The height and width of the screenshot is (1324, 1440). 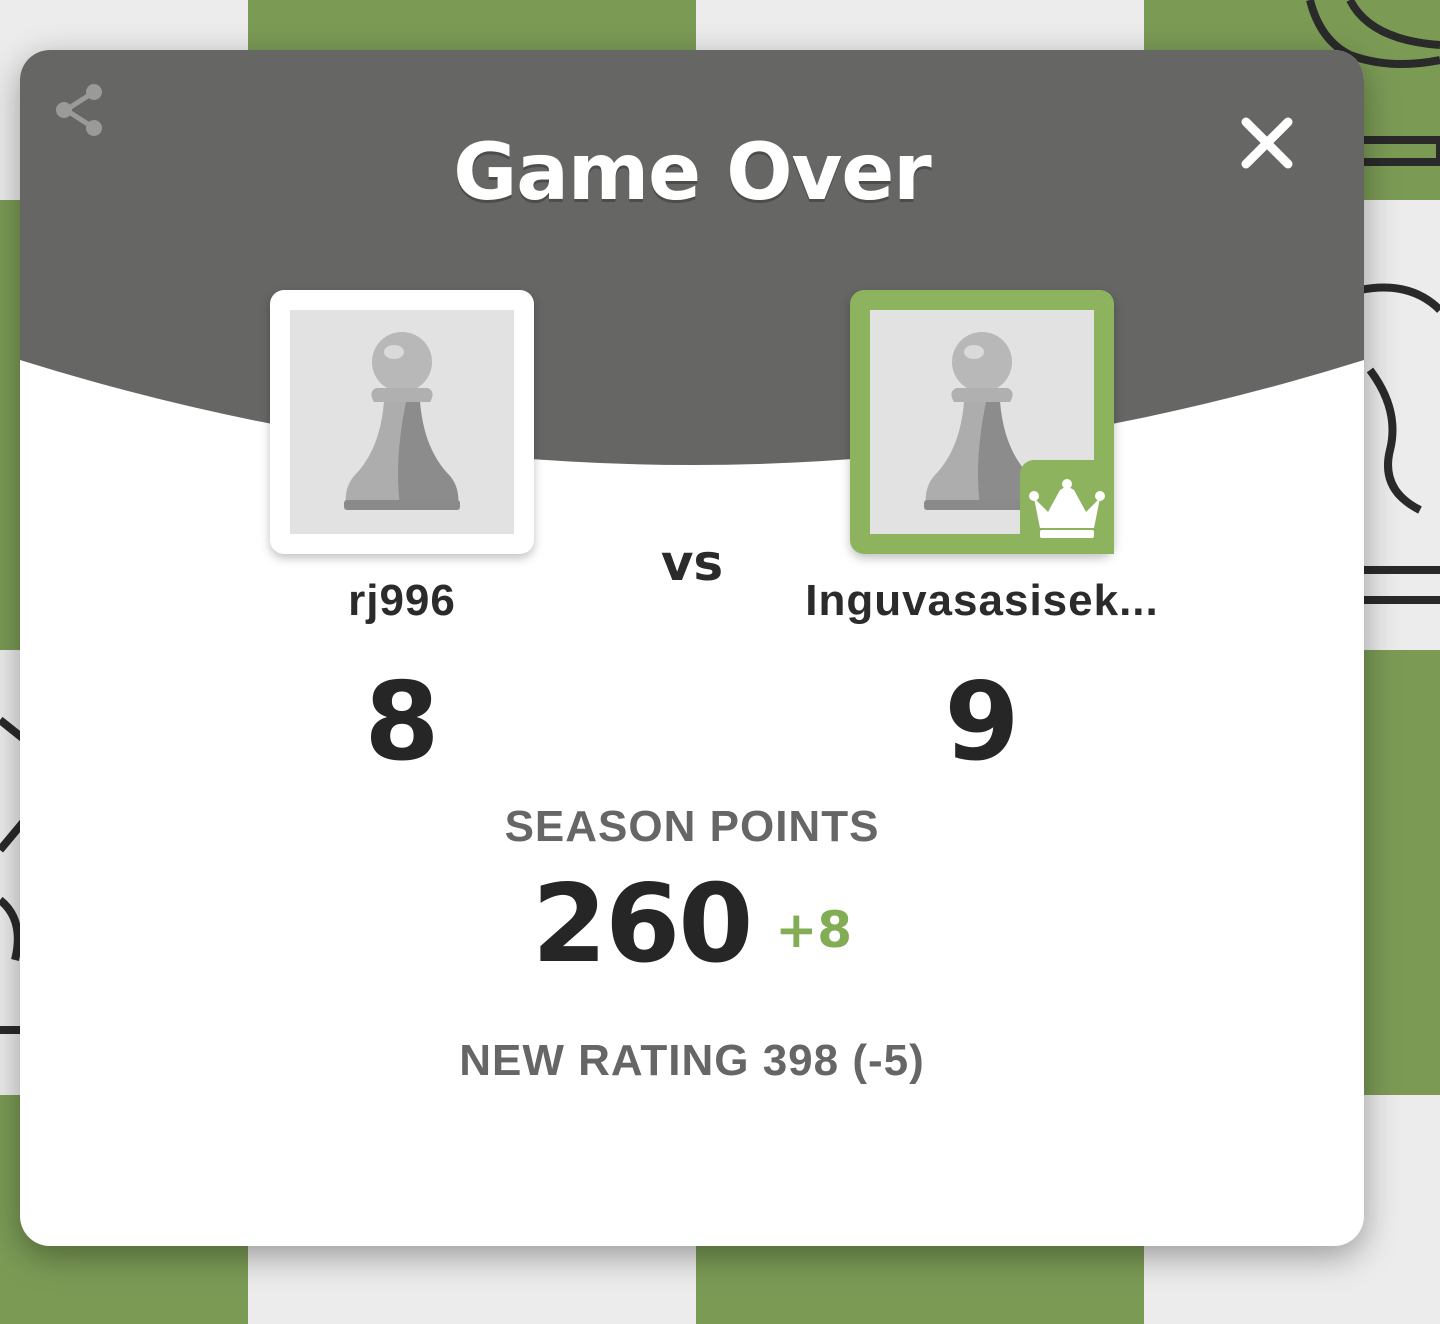 I want to click on board-square, so click(x=1400, y=872).